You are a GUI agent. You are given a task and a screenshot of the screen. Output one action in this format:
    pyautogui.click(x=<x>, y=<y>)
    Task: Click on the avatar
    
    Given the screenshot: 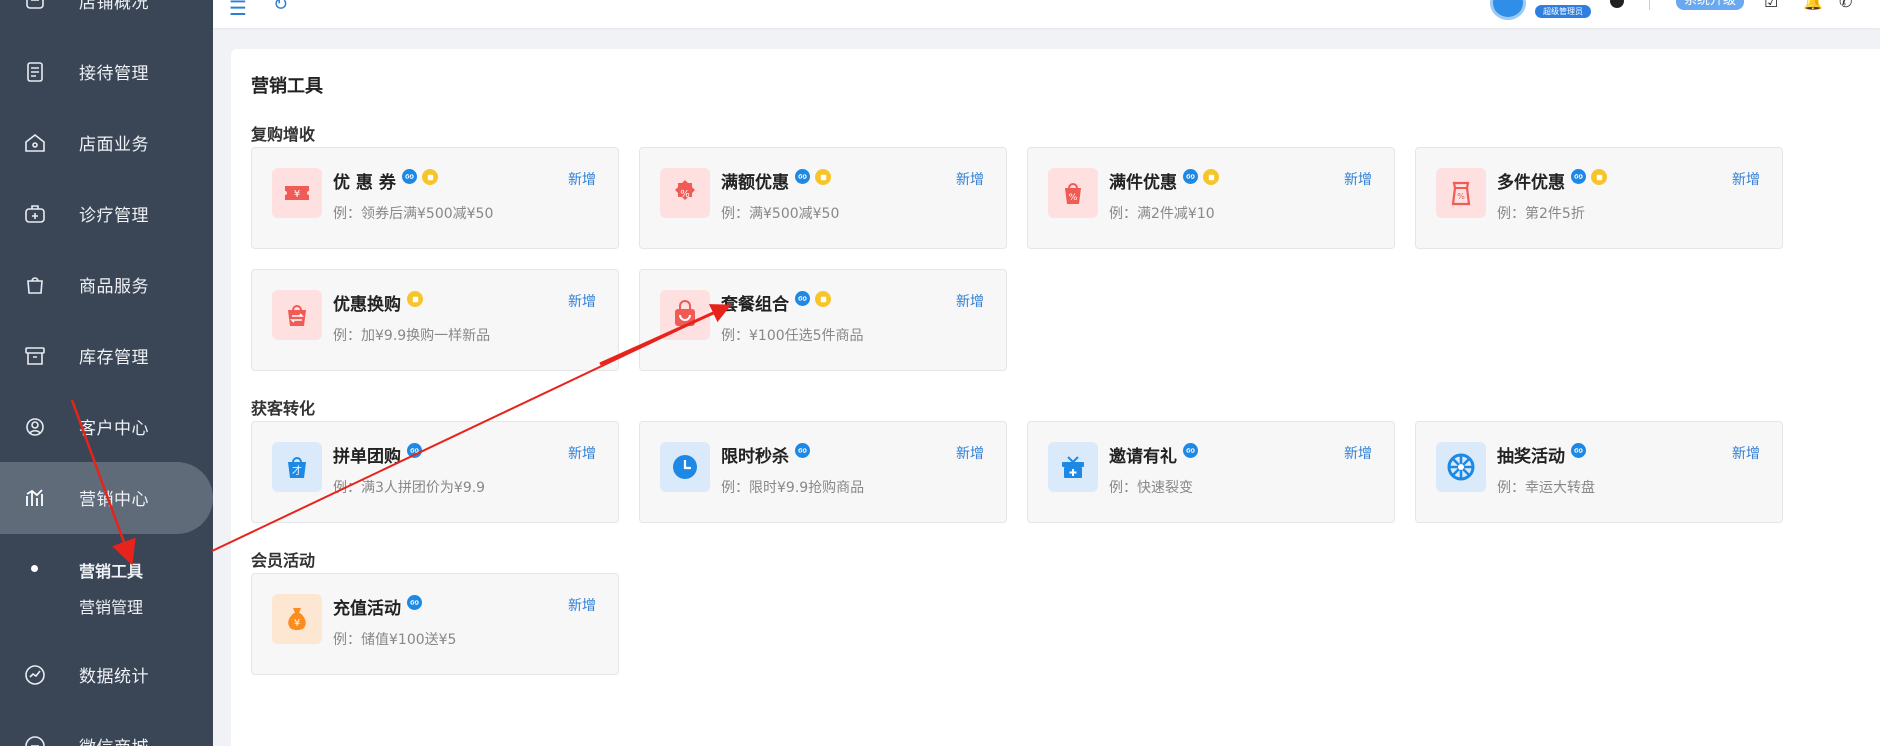 What is the action you would take?
    pyautogui.click(x=1508, y=10)
    